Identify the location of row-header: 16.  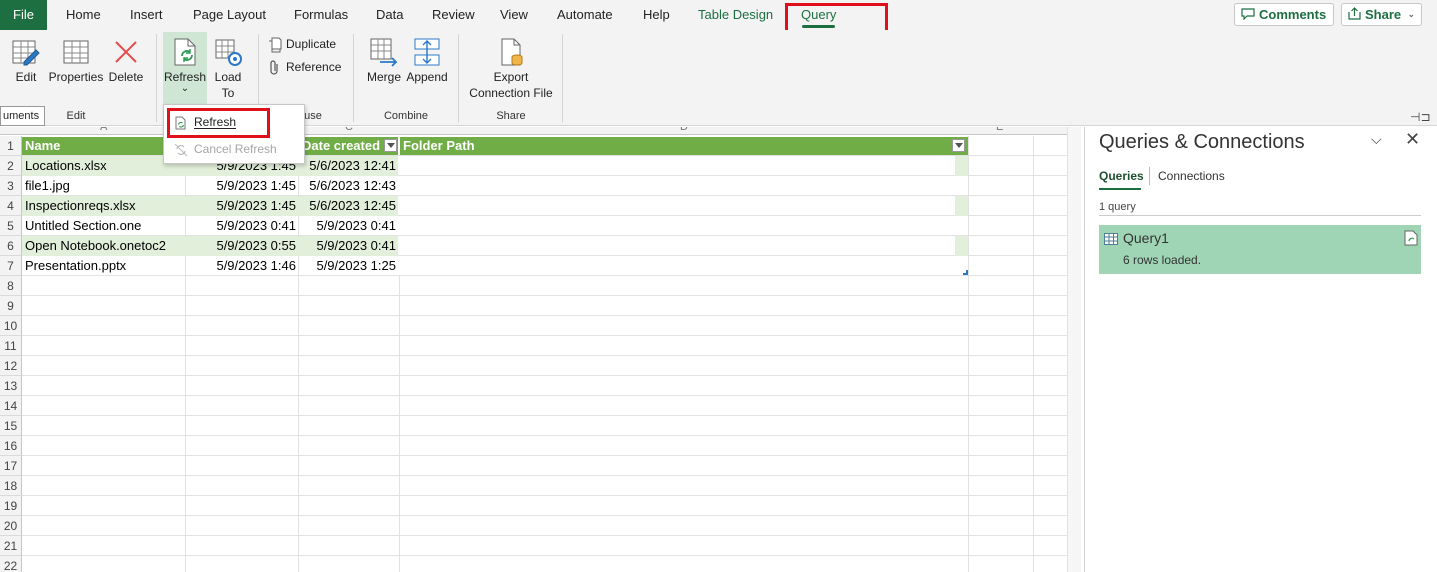
(11, 446).